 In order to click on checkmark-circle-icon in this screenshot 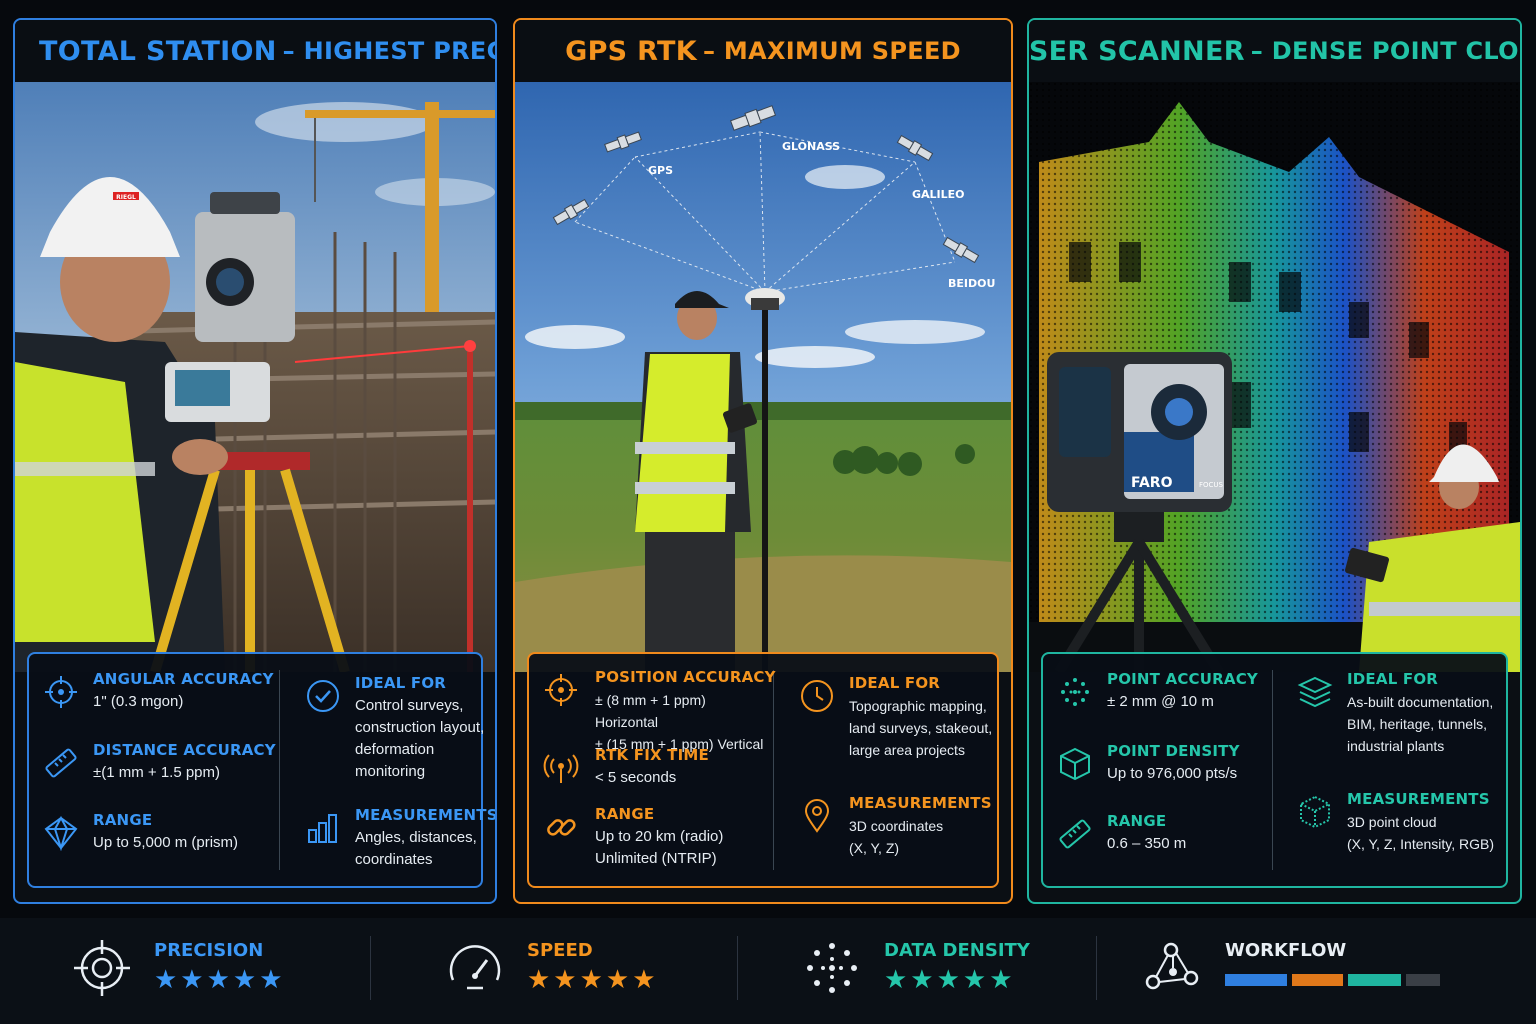, I will do `click(323, 696)`.